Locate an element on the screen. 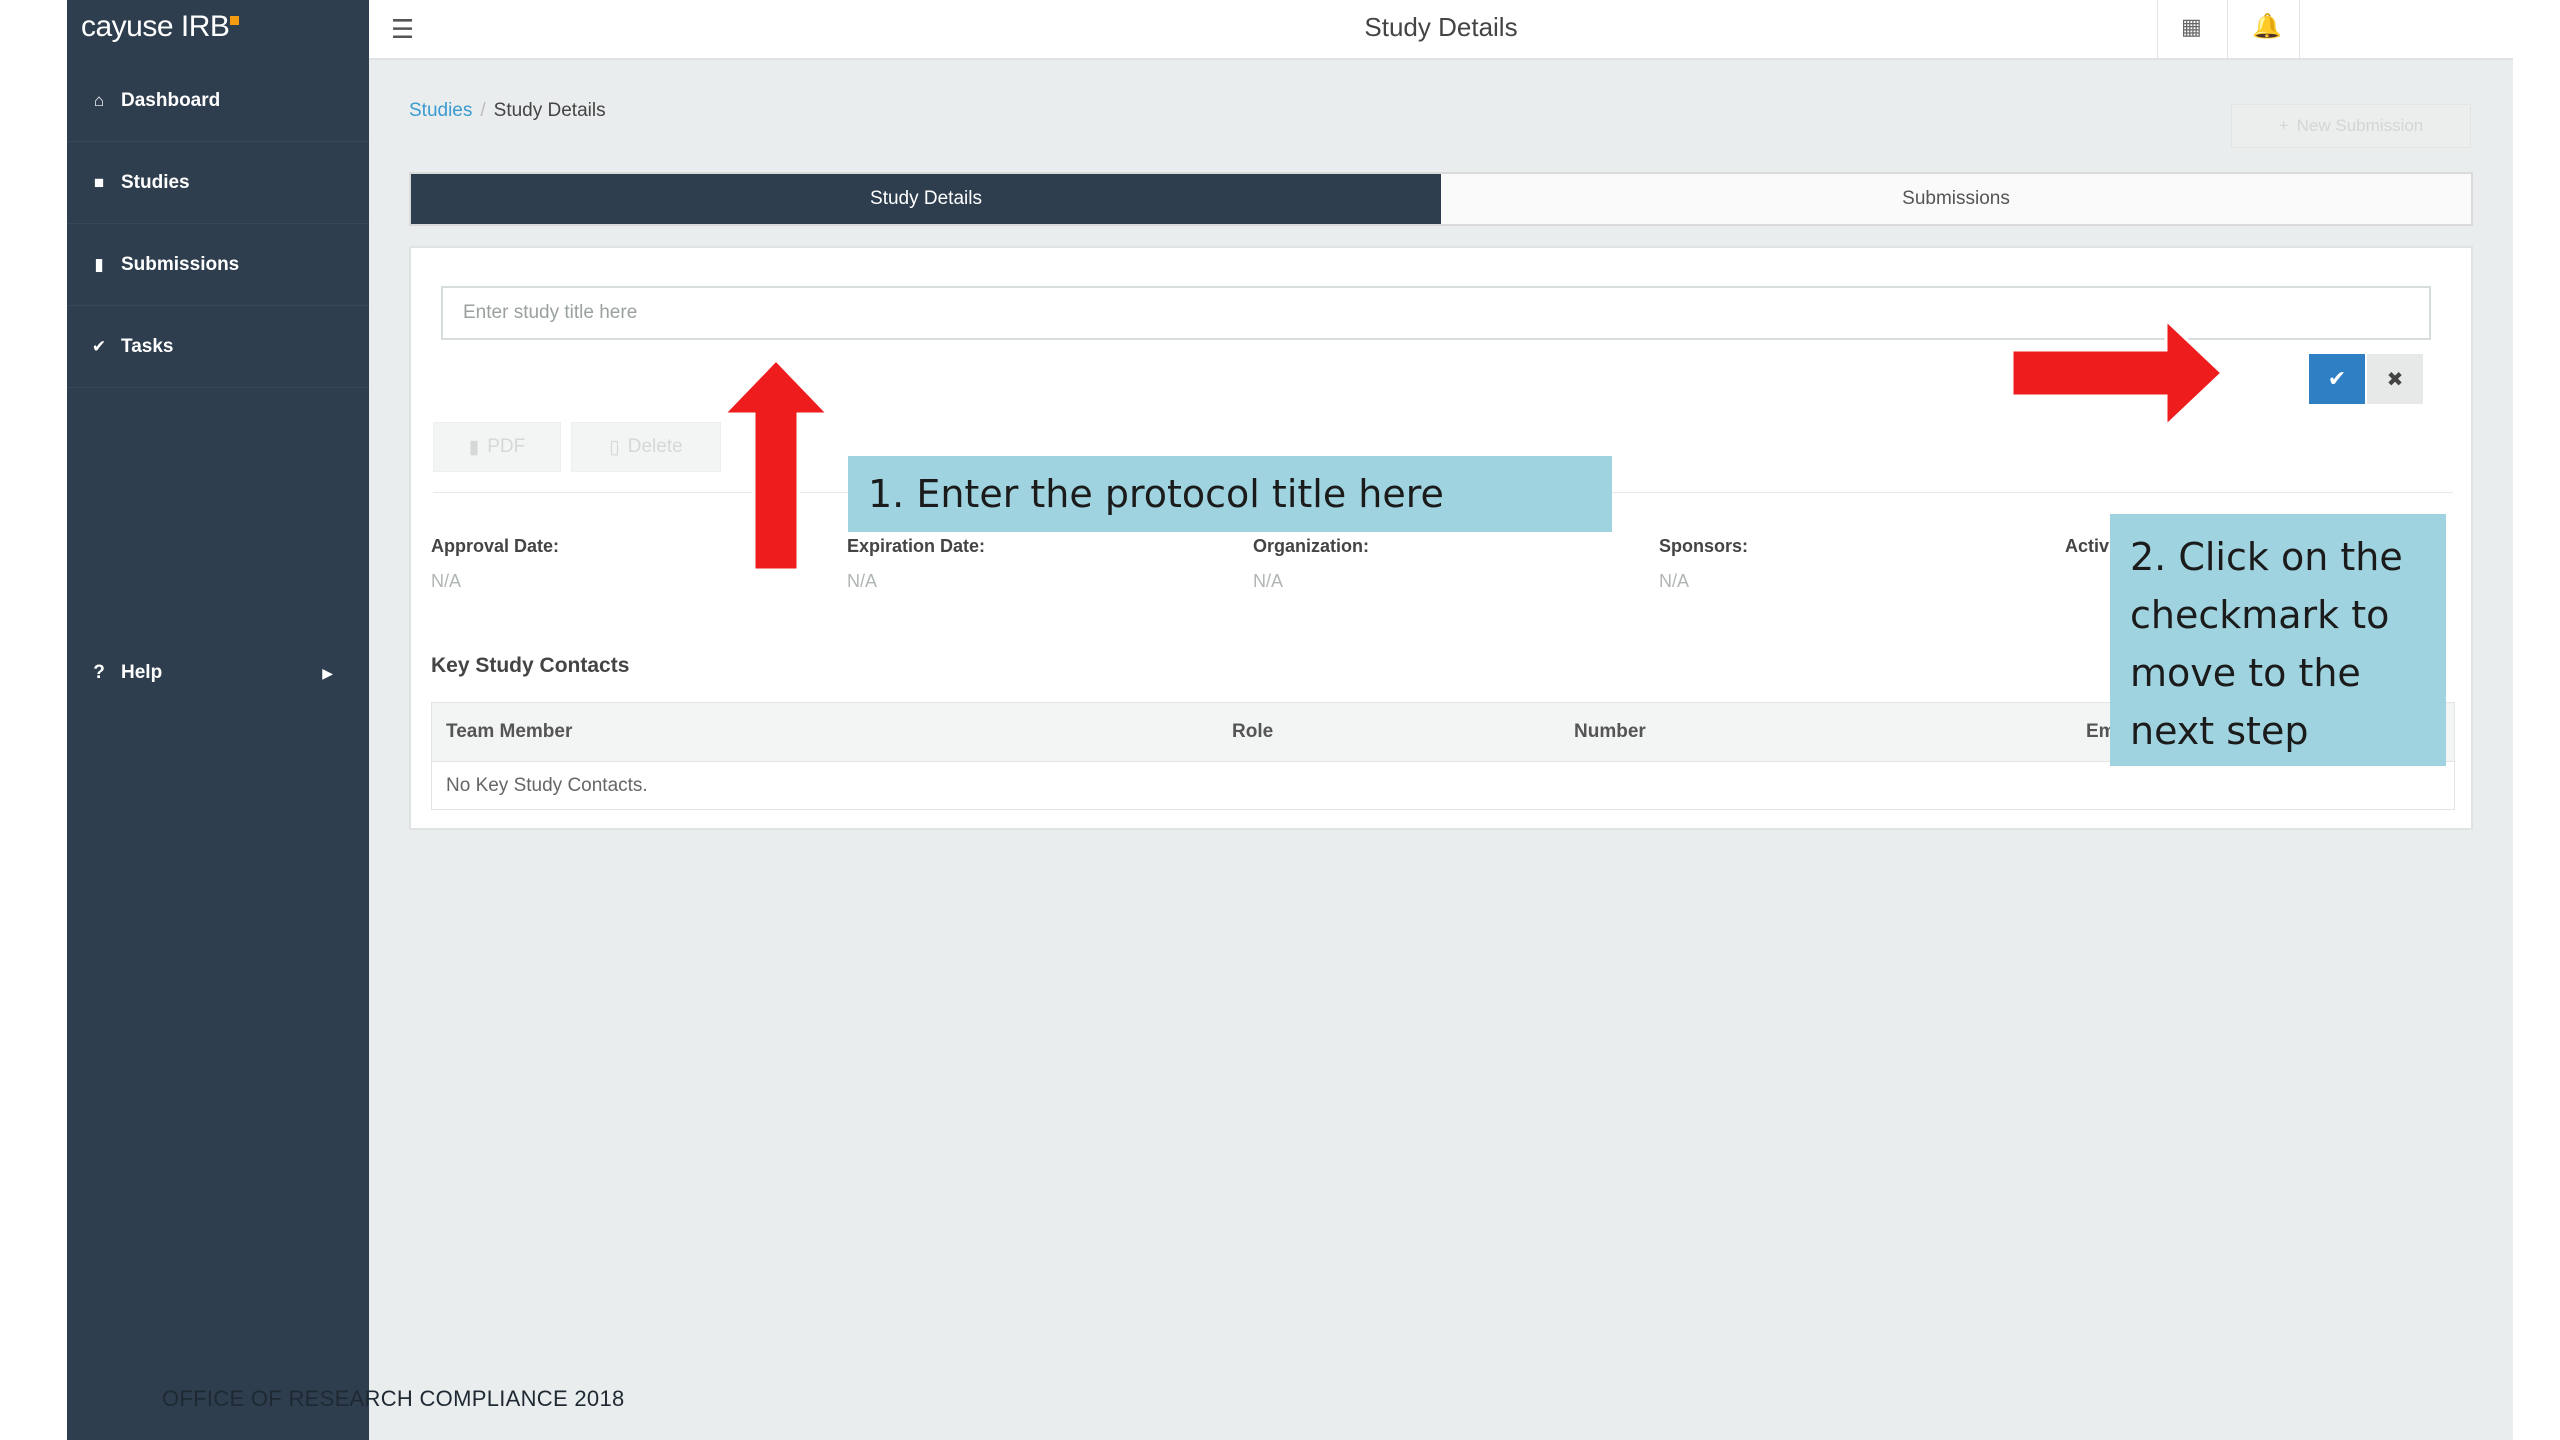 Image resolution: width=2560 pixels, height=1440 pixels. key-study-contacts-heading: Key Study Contacts is located at coordinates (530, 665).